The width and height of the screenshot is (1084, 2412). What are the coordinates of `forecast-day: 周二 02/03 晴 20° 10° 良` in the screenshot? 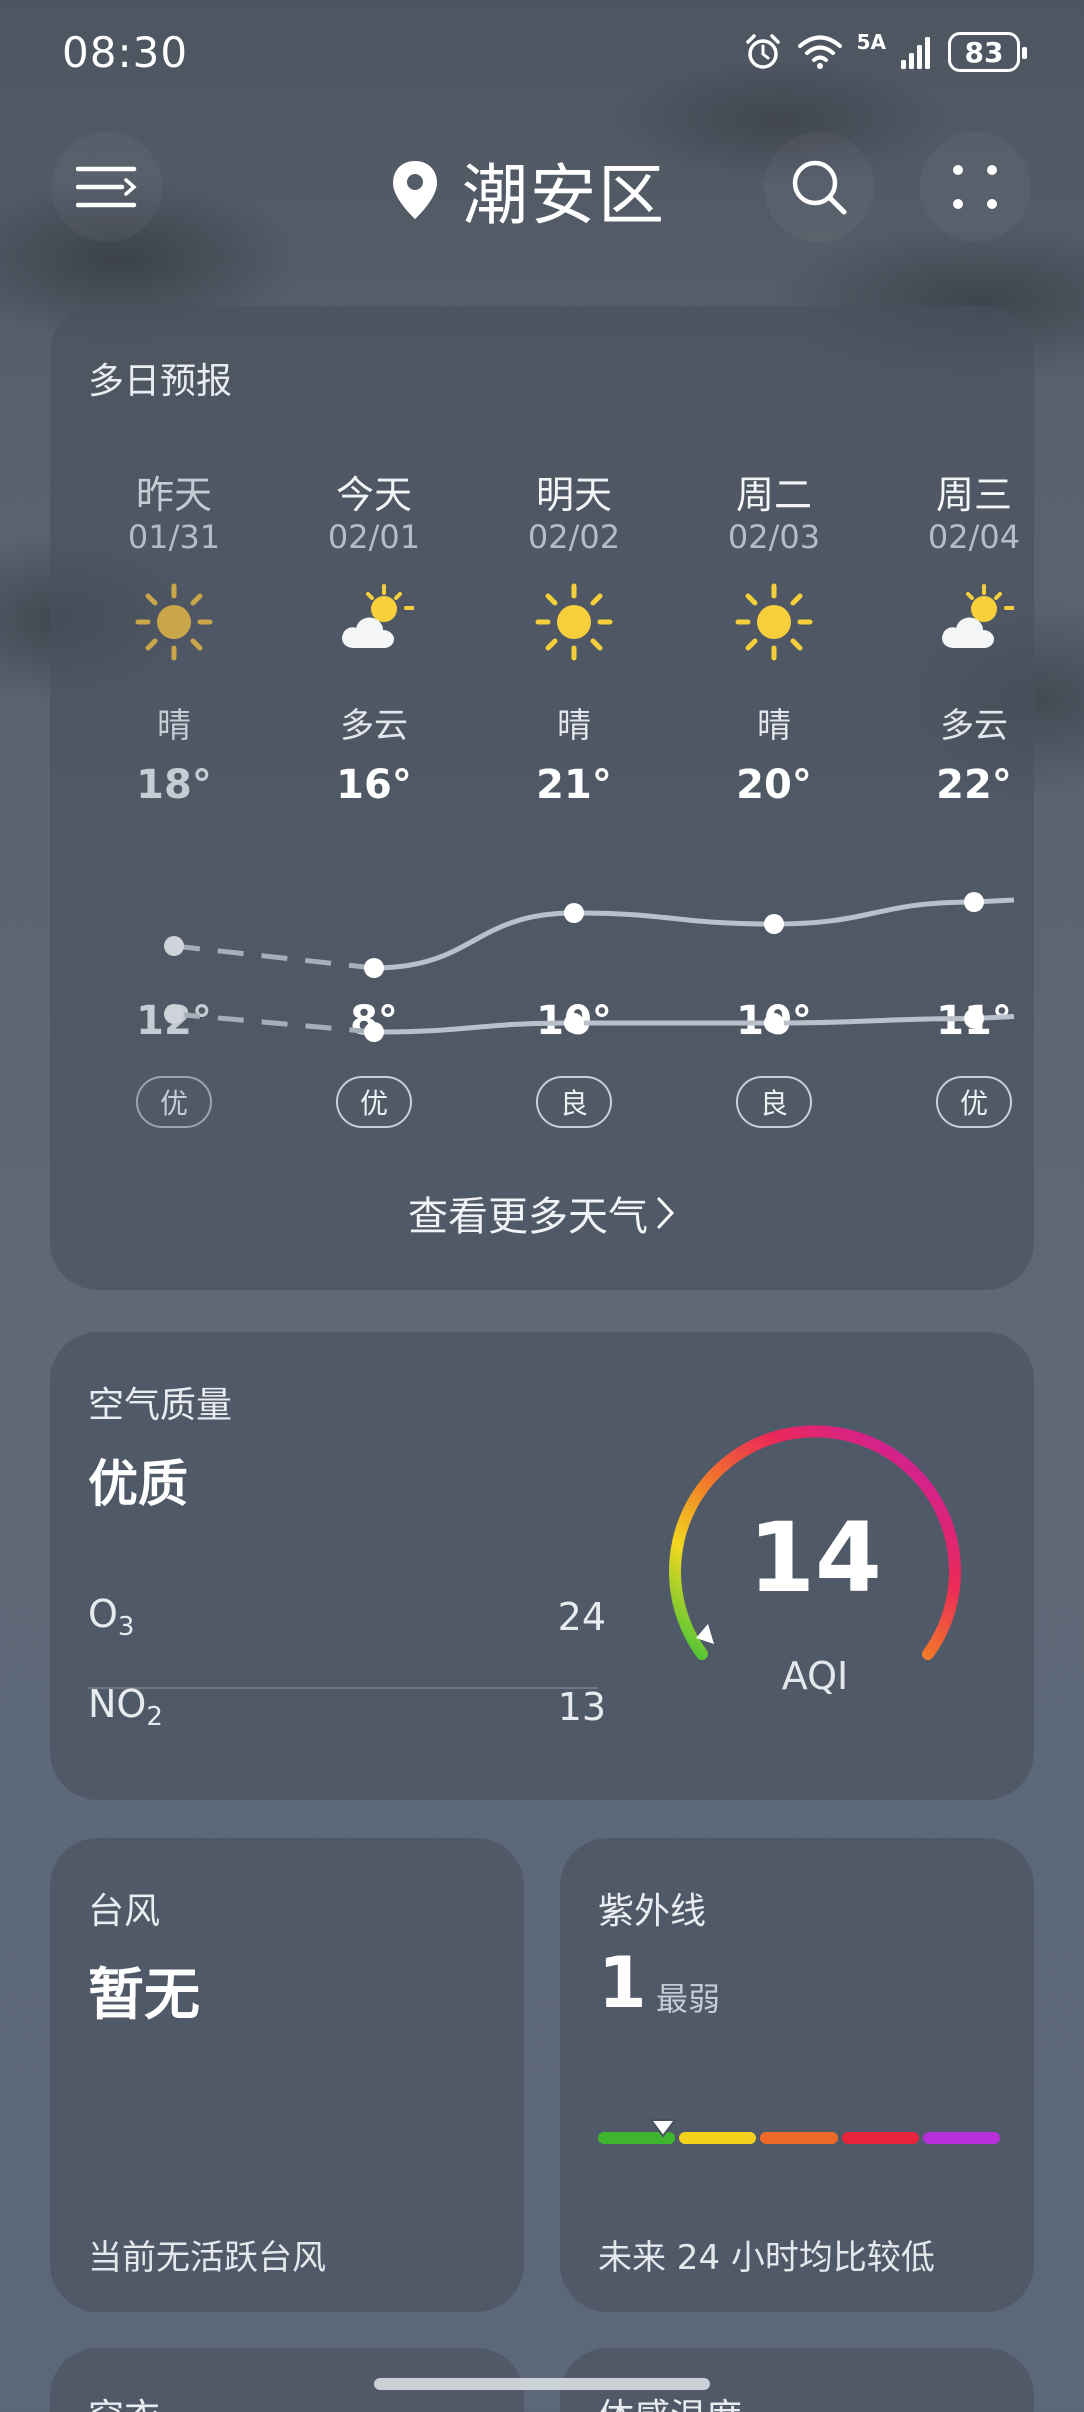 It's located at (774, 756).